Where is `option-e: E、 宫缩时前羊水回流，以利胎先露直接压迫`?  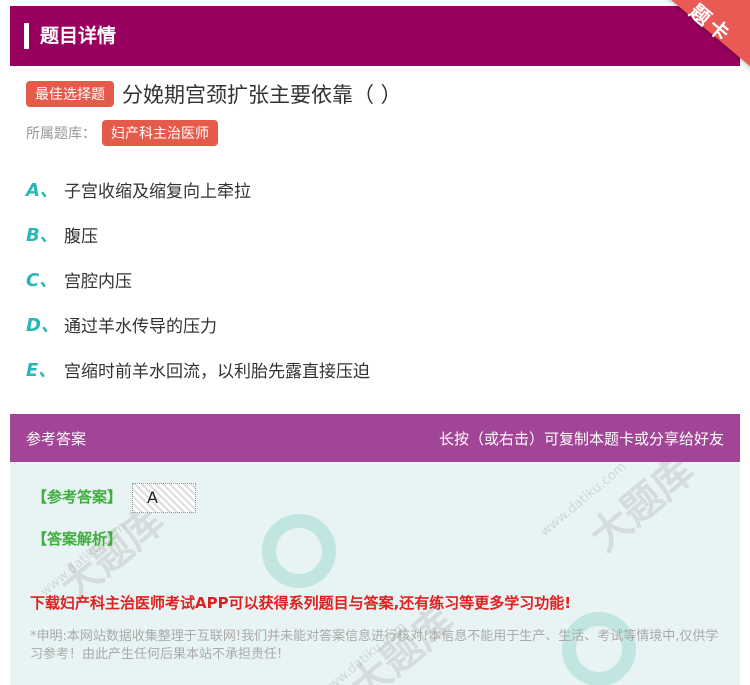 option-e: E、 宫缩时前羊水回流，以利胎先露直接压迫 is located at coordinates (198, 369).